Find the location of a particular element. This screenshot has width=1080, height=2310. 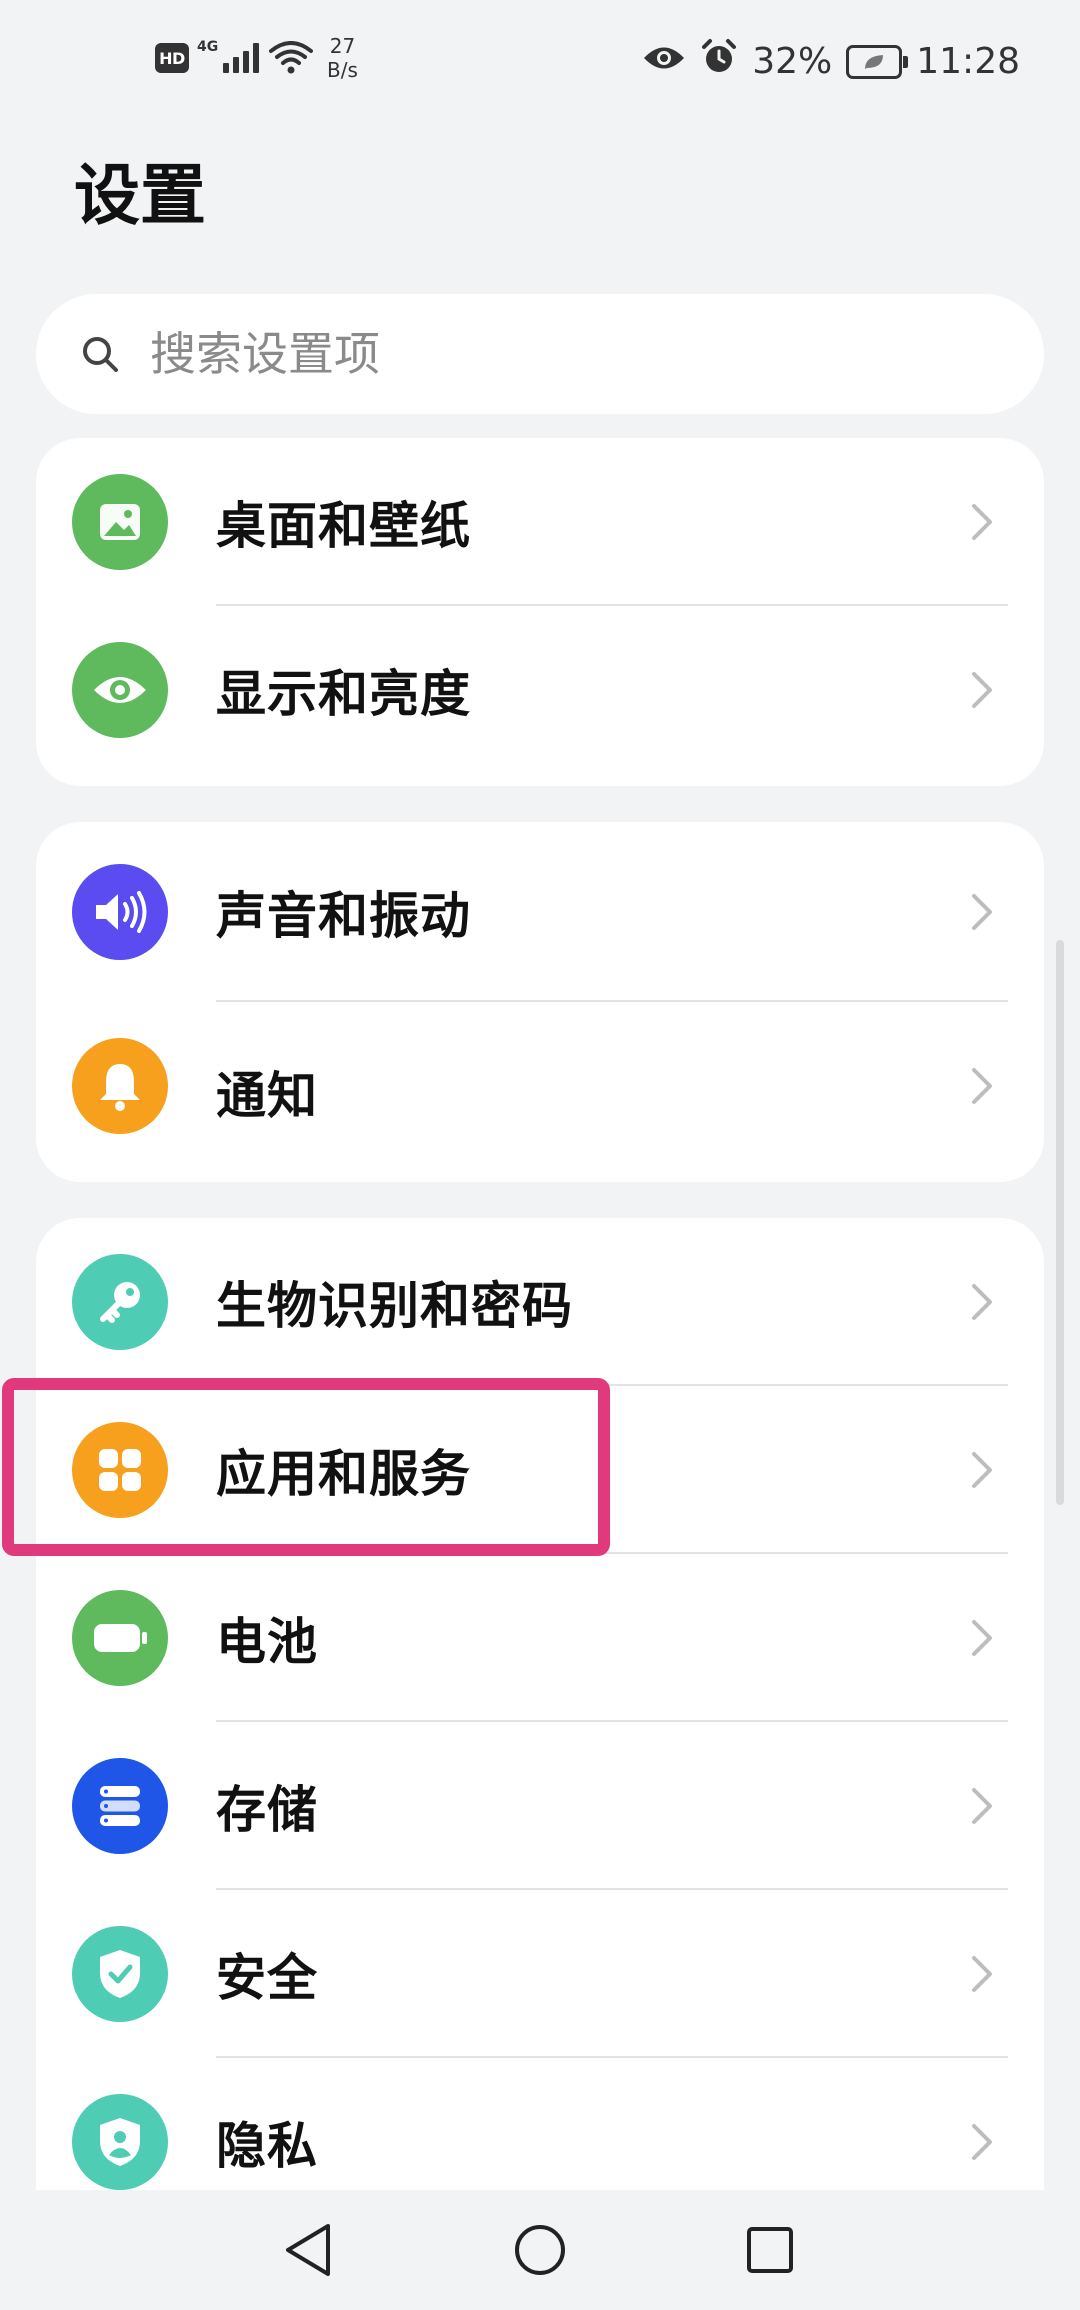

settings-item-display: 显示和亮度 is located at coordinates (540, 690).